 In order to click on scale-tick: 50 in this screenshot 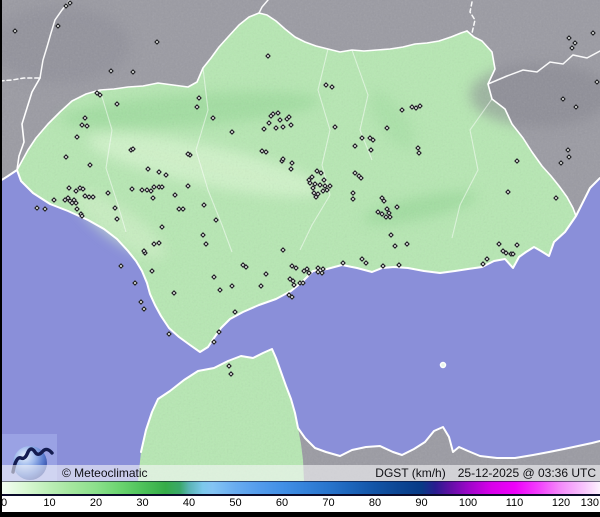, I will do `click(235, 503)`.